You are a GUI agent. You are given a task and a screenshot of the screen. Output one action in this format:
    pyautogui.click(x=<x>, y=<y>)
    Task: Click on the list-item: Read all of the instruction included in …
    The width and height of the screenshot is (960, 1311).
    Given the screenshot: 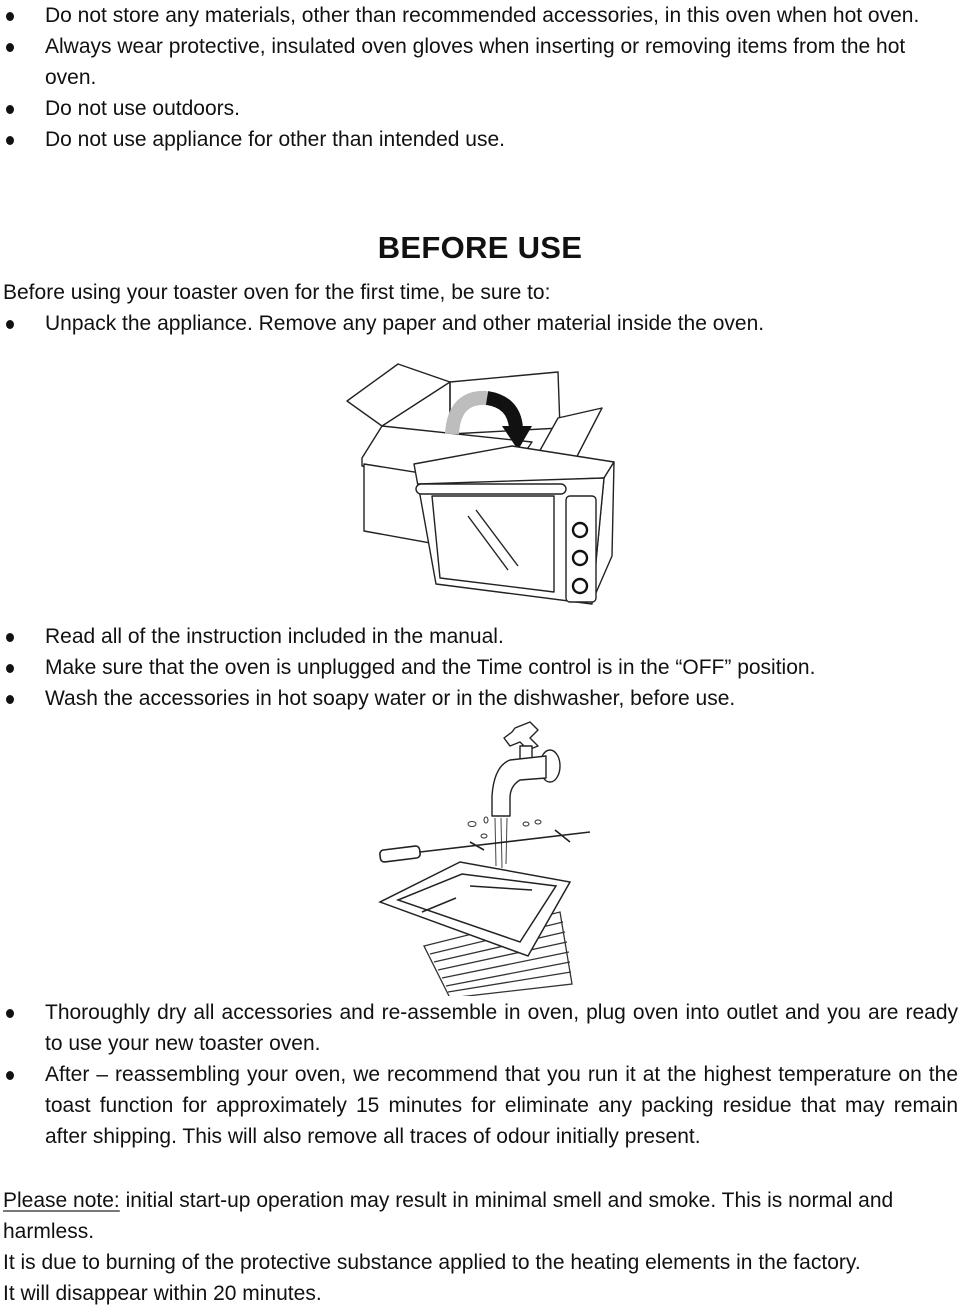 What is the action you would take?
    pyautogui.click(x=480, y=636)
    